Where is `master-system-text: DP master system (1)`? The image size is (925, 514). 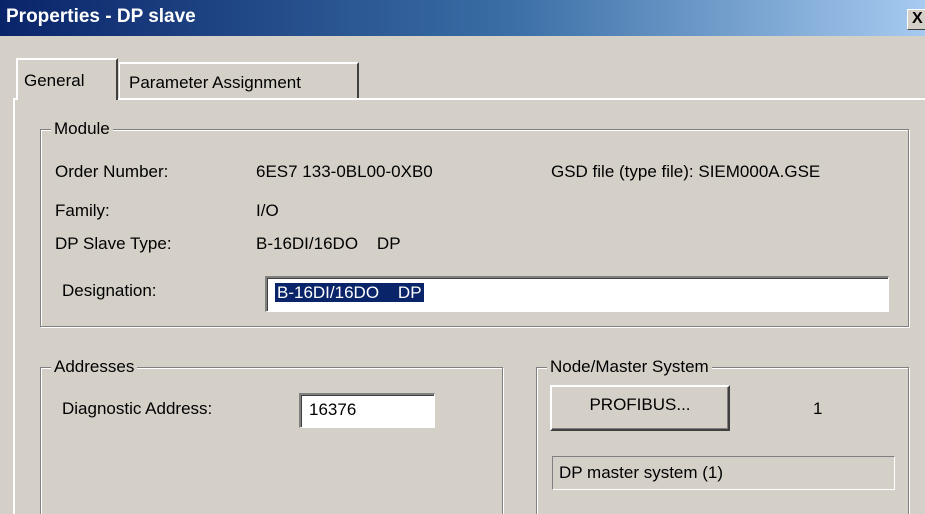 master-system-text: DP master system (1) is located at coordinates (641, 472).